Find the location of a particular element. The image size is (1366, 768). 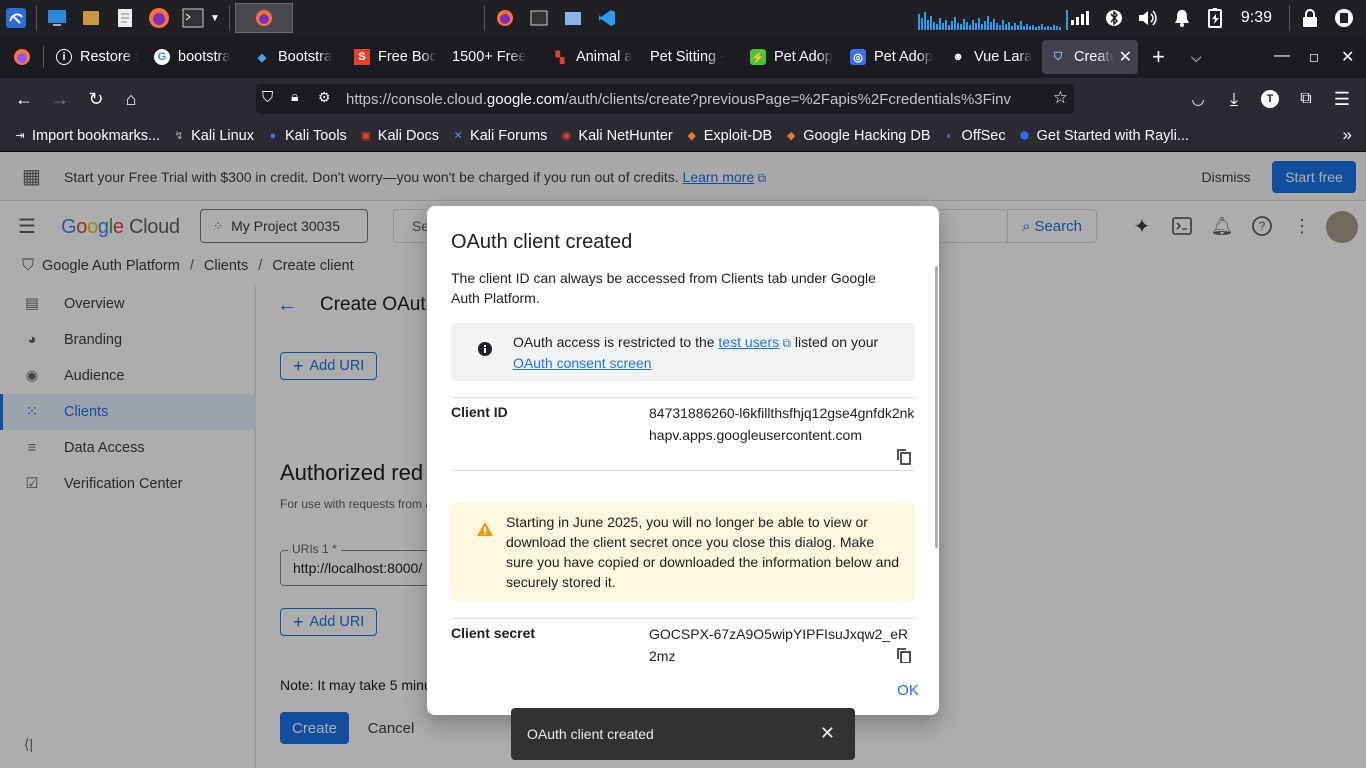

taskbar-separator is located at coordinates (1289, 18).